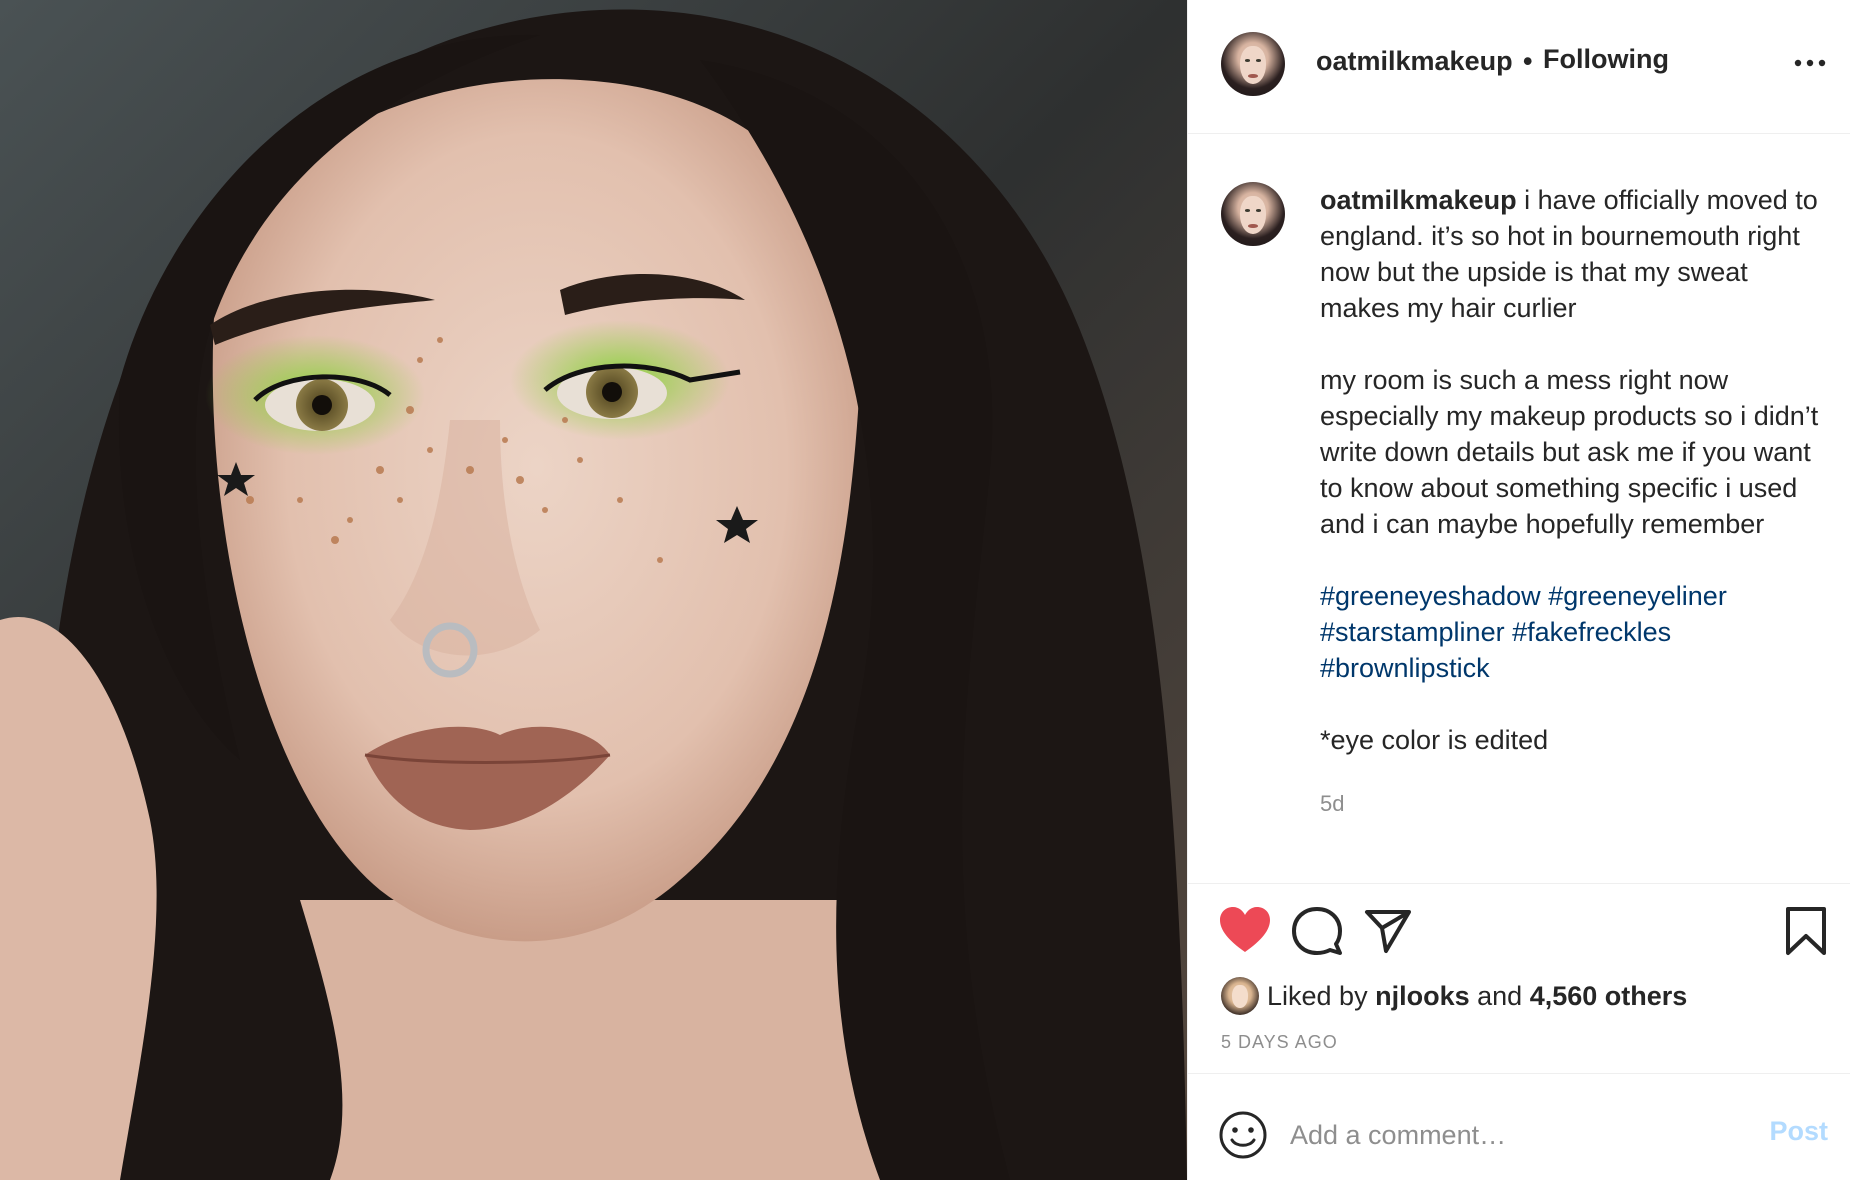  I want to click on liker-avatar, so click(1240, 996).